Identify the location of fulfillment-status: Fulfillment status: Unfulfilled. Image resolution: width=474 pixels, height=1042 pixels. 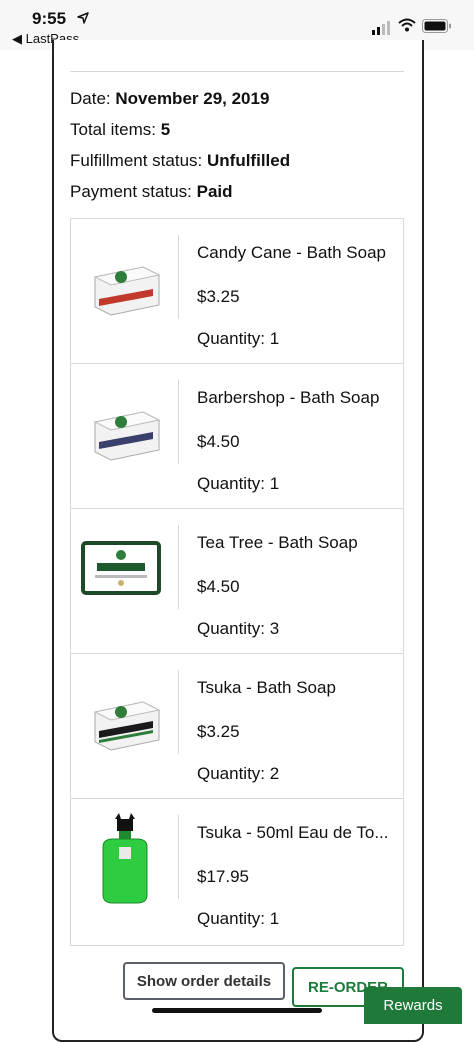
(180, 160).